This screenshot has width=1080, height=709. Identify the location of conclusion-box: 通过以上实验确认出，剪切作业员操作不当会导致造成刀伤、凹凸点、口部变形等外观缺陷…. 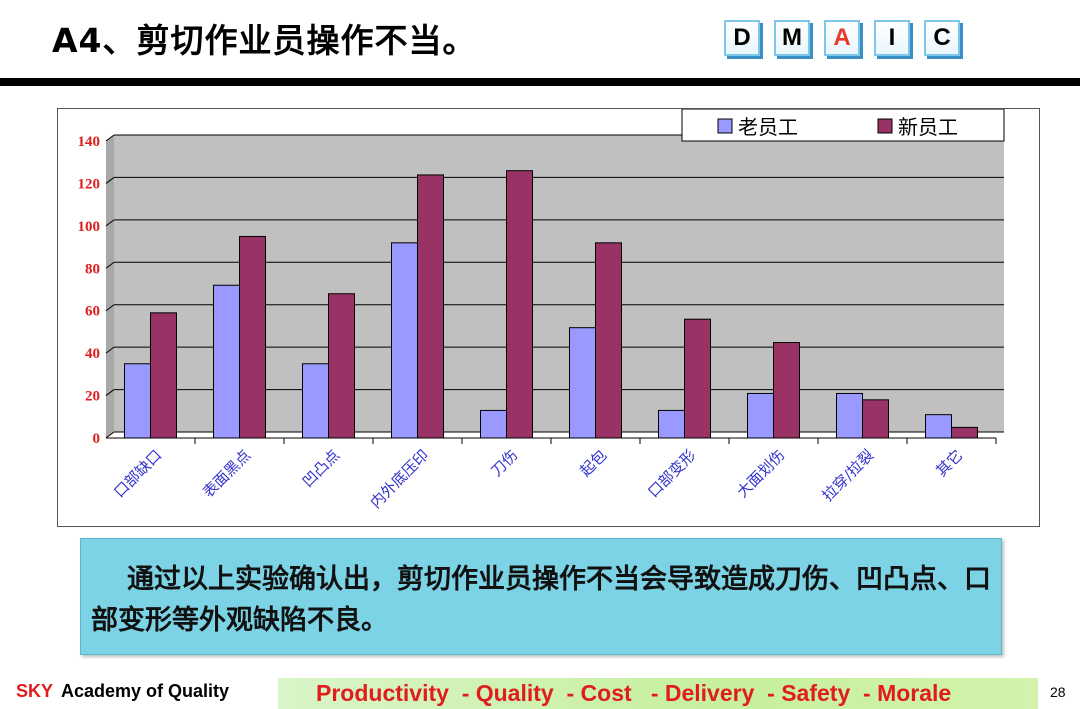
(541, 596).